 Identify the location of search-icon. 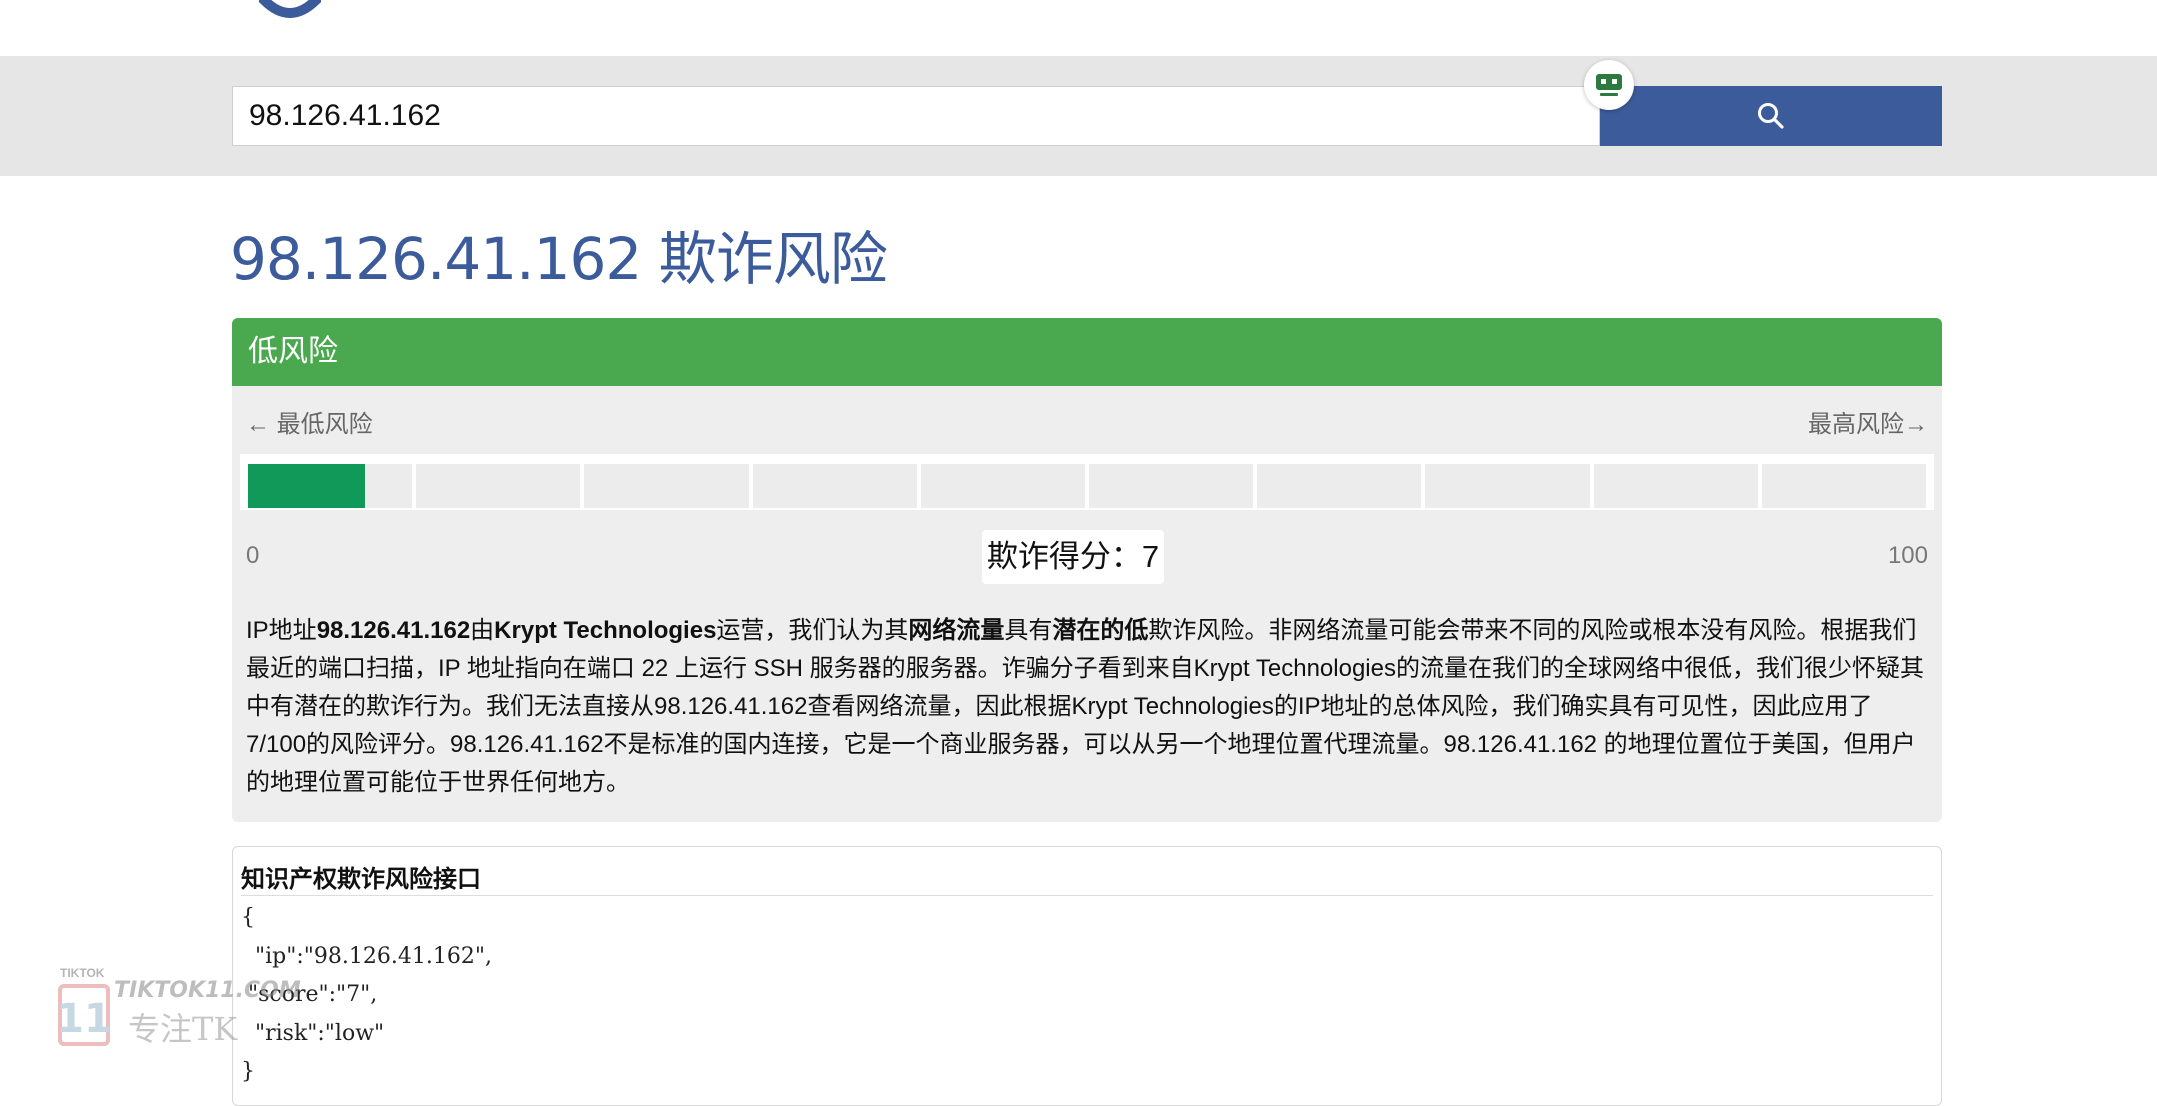
(1771, 116).